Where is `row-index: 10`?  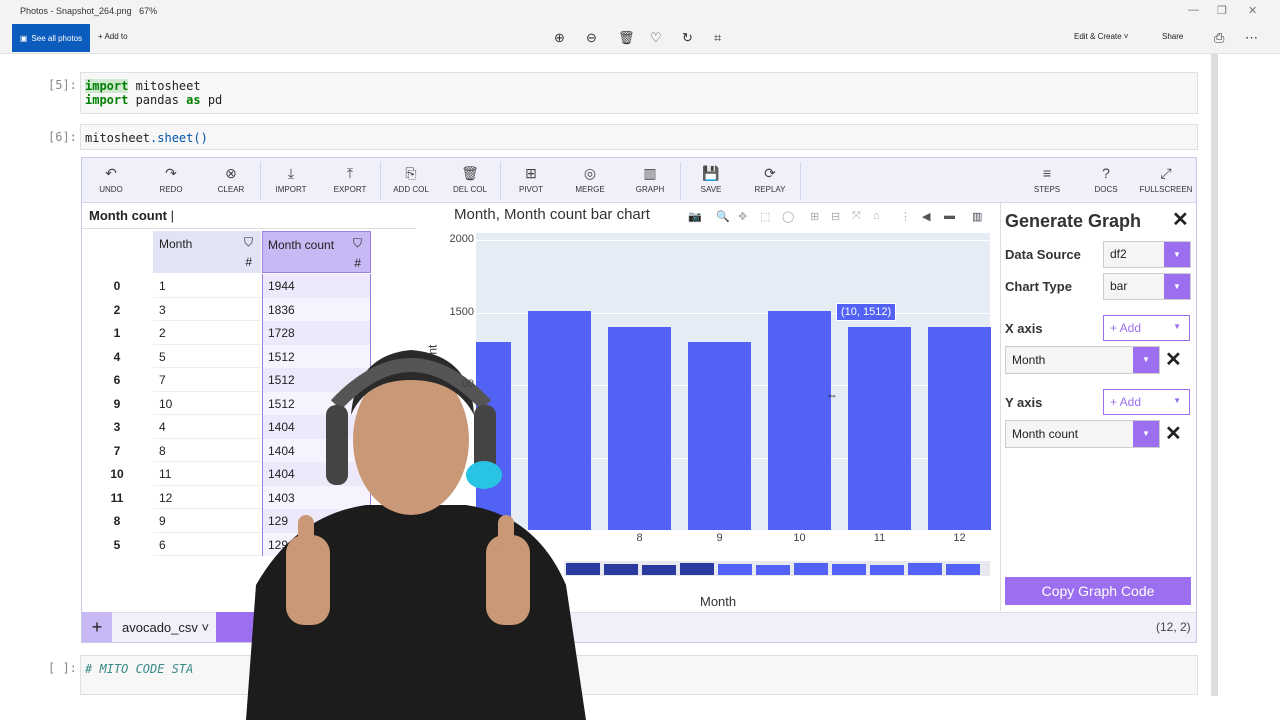 row-index: 10 is located at coordinates (117, 474).